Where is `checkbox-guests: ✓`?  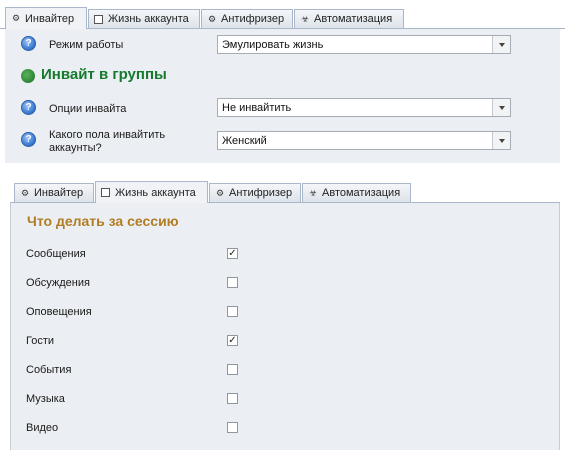
checkbox-guests: ✓ is located at coordinates (232, 340).